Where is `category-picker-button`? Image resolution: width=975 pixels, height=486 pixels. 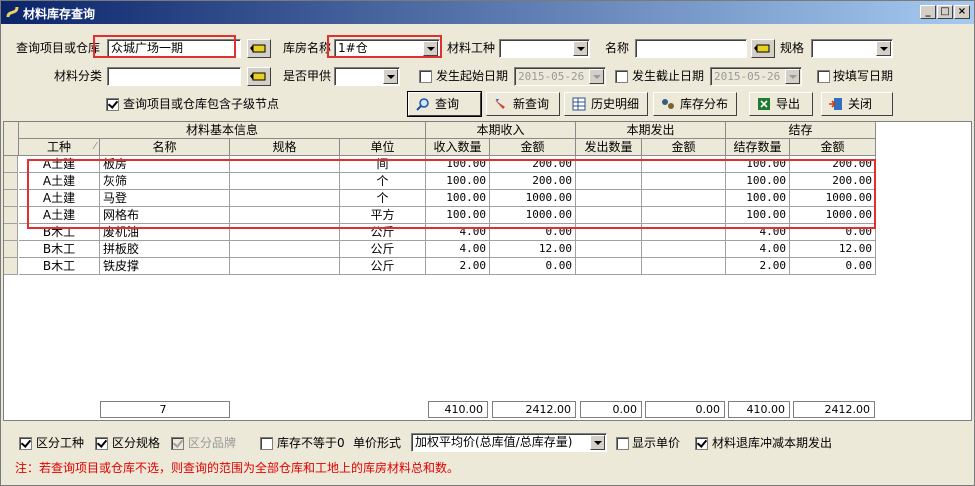 category-picker-button is located at coordinates (259, 76).